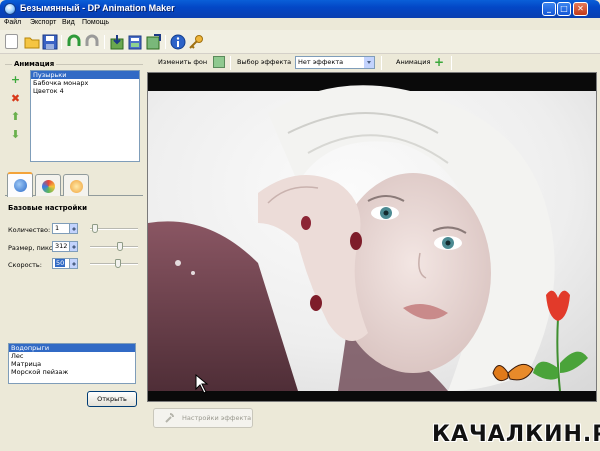 This screenshot has width=600, height=451. I want to click on palette-icon, so click(48, 186).